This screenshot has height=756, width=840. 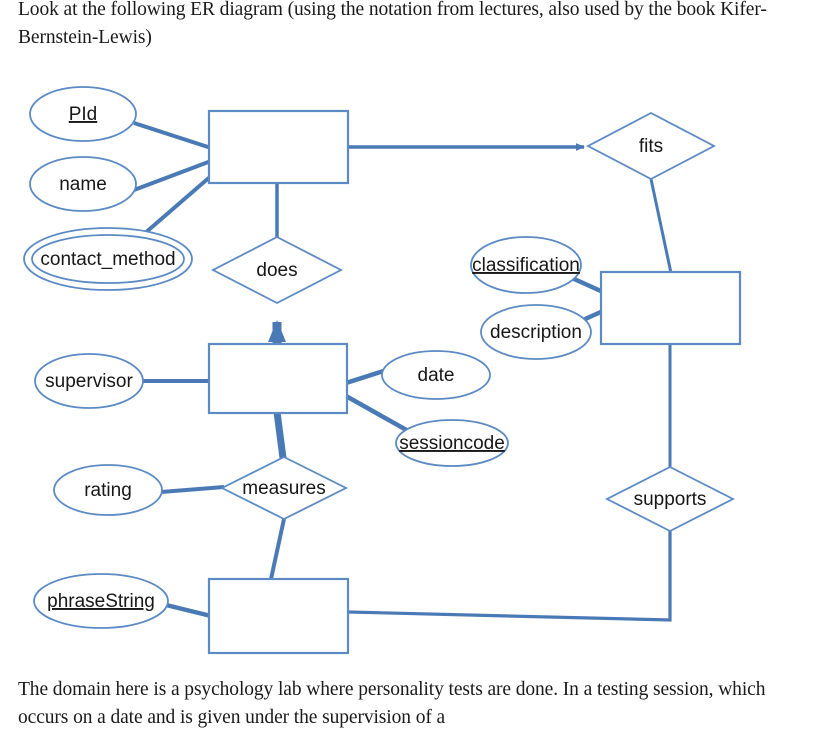 What do you see at coordinates (587, 285) in the screenshot?
I see `conn-classification-trait` at bounding box center [587, 285].